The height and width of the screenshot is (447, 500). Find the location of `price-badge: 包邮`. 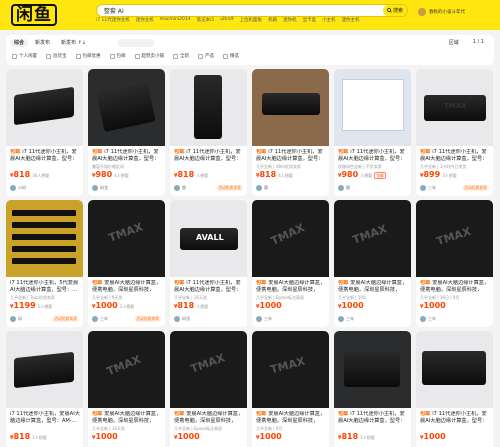

price-badge: 包邮 is located at coordinates (380, 175).